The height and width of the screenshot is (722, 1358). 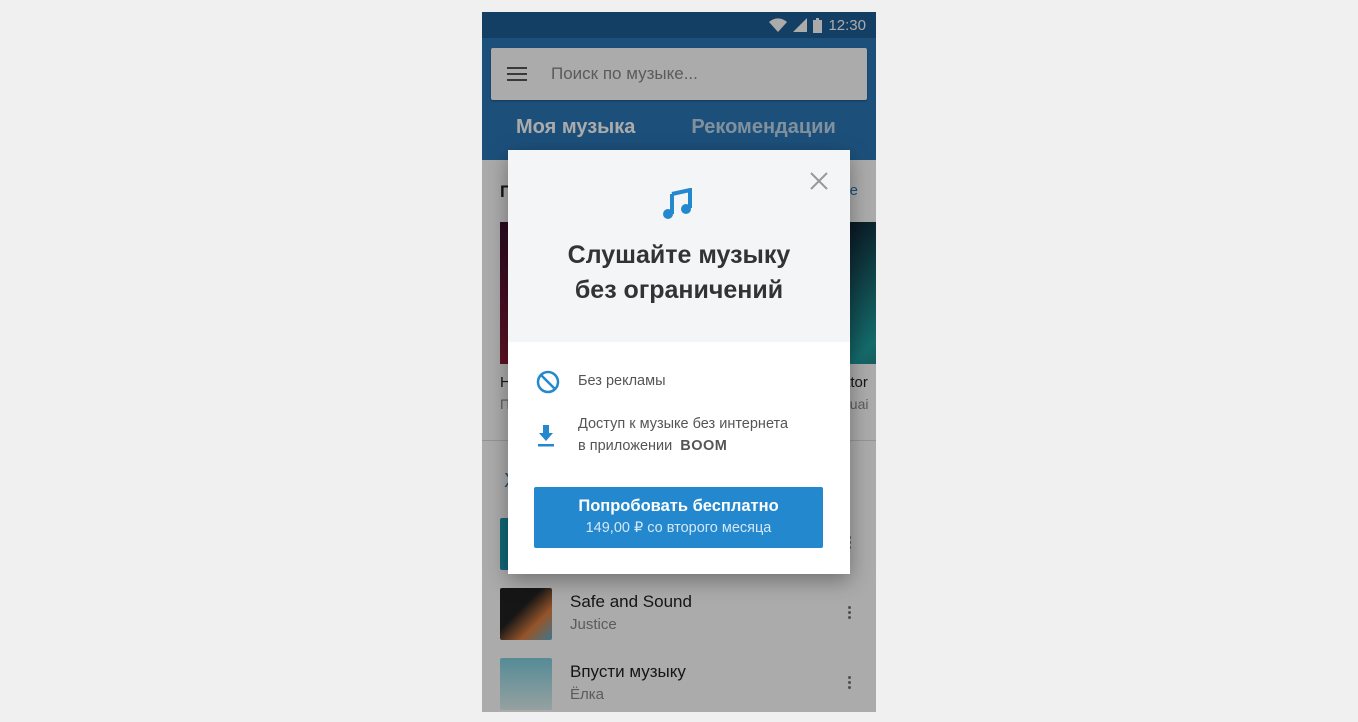 I want to click on feature-no-ads: Без рекламы, so click(x=601, y=384).